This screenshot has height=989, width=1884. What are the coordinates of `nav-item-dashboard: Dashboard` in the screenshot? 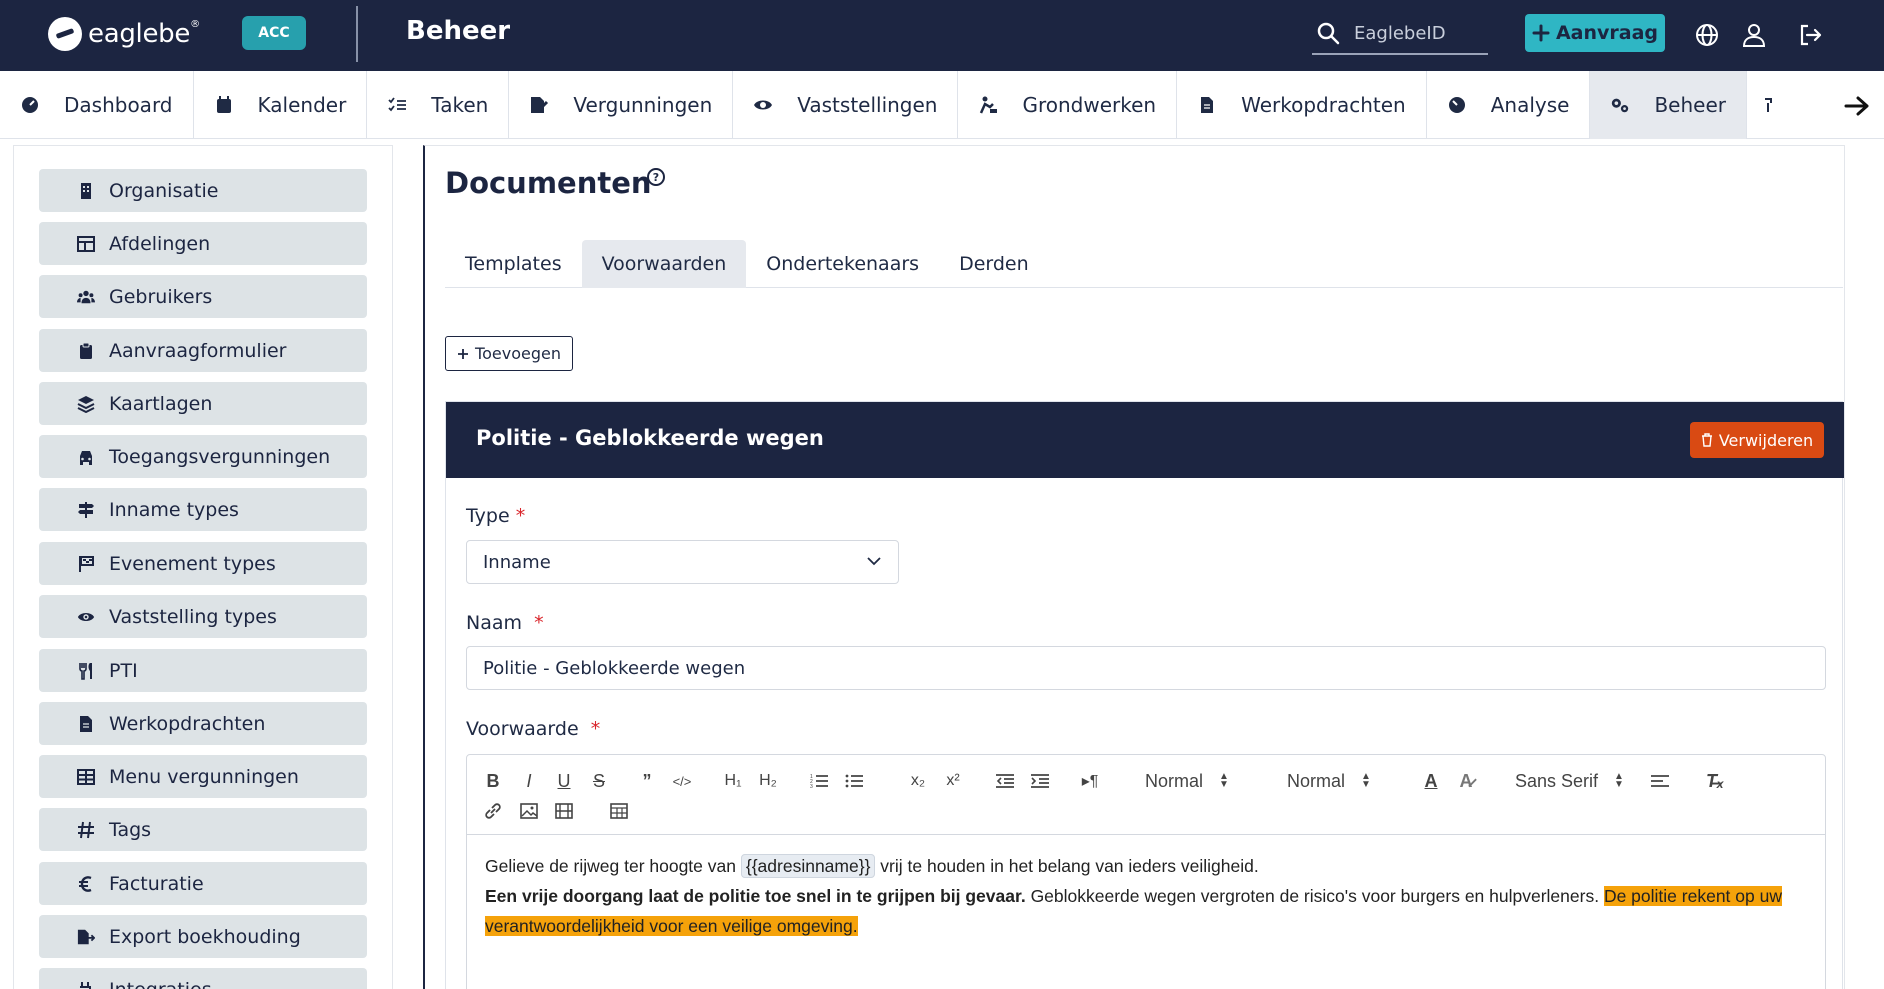 It's located at (97, 105).